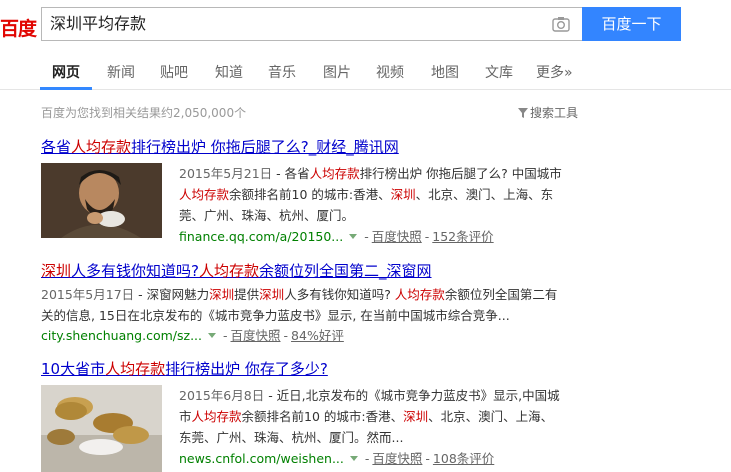  Describe the element at coordinates (226, 173) in the screenshot. I see `result-date: 2015年5月21日` at that location.